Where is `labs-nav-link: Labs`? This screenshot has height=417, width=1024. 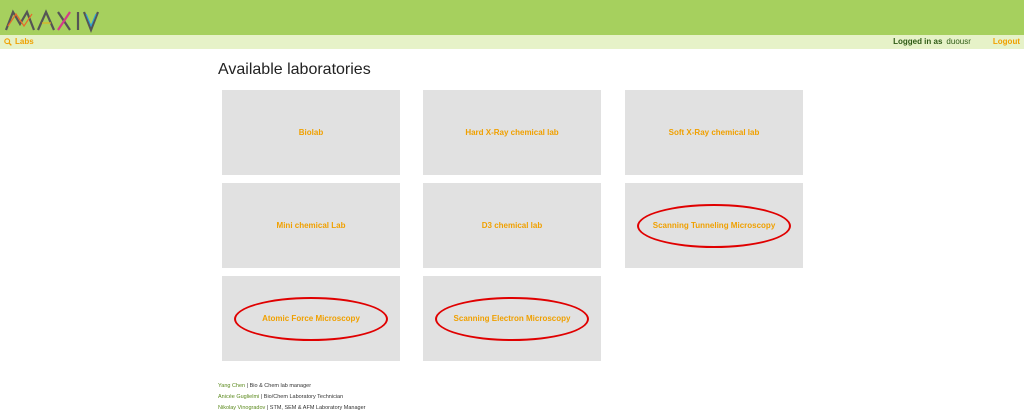
labs-nav-link: Labs is located at coordinates (19, 41).